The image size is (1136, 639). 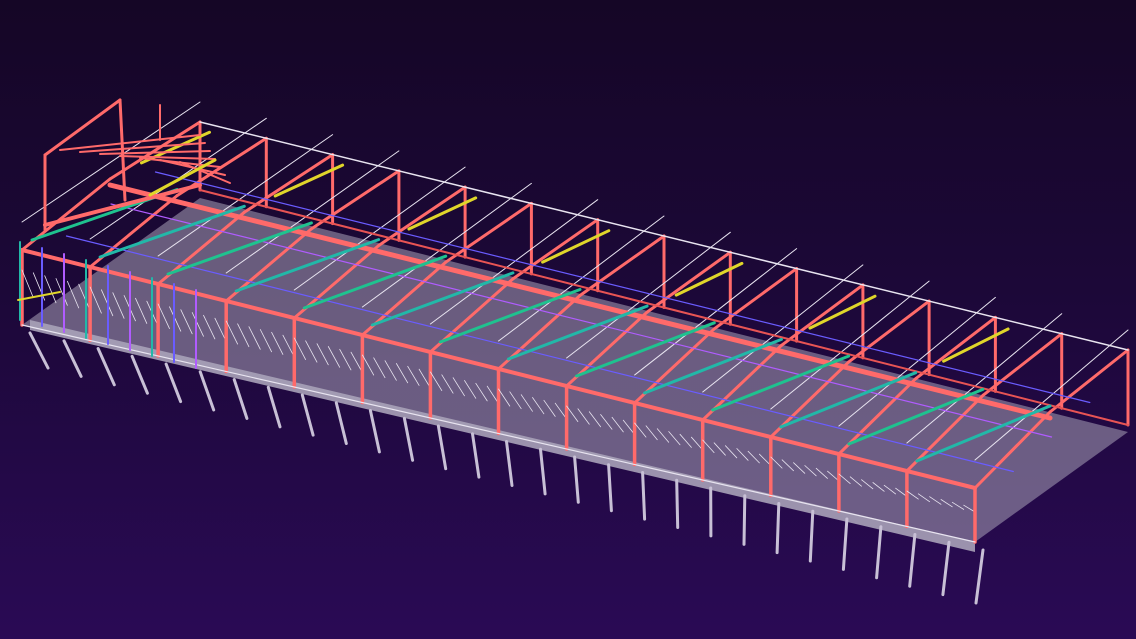 What do you see at coordinates (50, 289) in the screenshot?
I see `wall-truss-web` at bounding box center [50, 289].